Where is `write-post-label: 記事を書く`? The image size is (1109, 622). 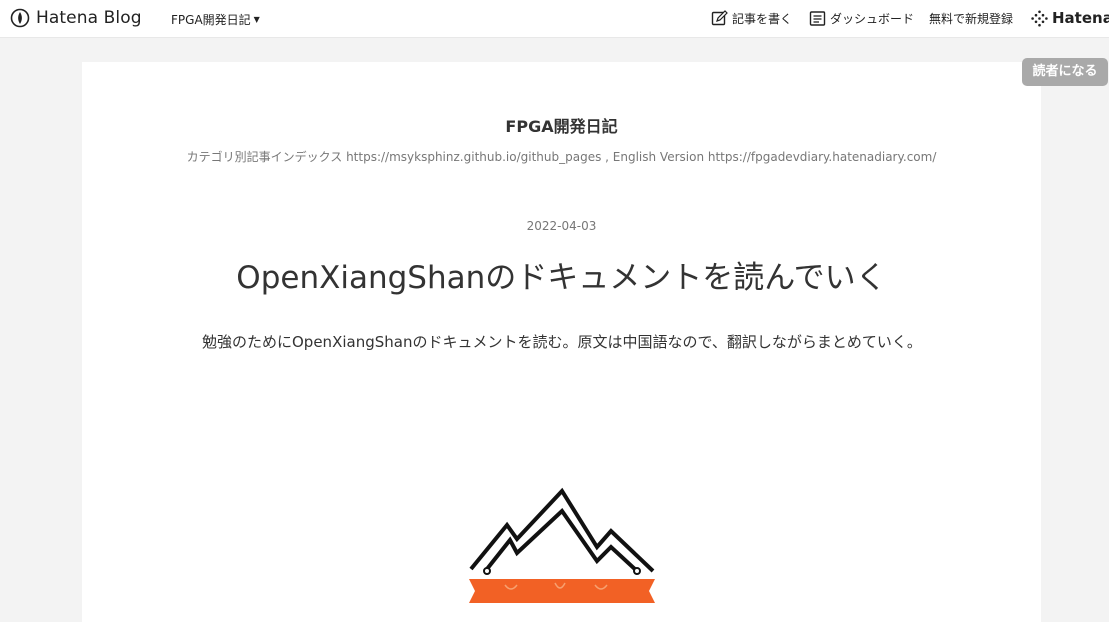 write-post-label: 記事を書く is located at coordinates (762, 19).